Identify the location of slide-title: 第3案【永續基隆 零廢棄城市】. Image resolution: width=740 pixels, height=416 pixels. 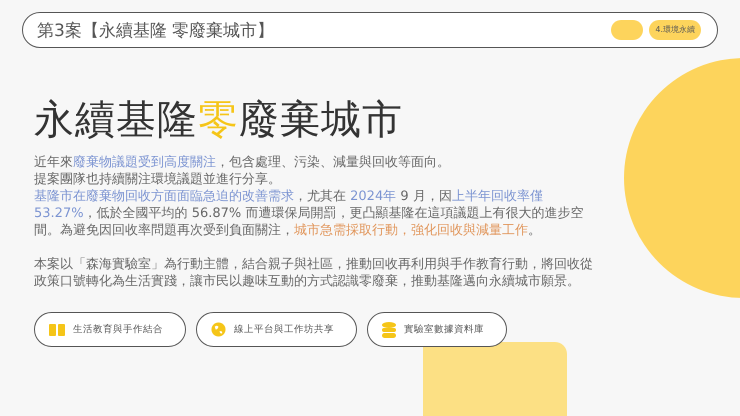
(155, 31).